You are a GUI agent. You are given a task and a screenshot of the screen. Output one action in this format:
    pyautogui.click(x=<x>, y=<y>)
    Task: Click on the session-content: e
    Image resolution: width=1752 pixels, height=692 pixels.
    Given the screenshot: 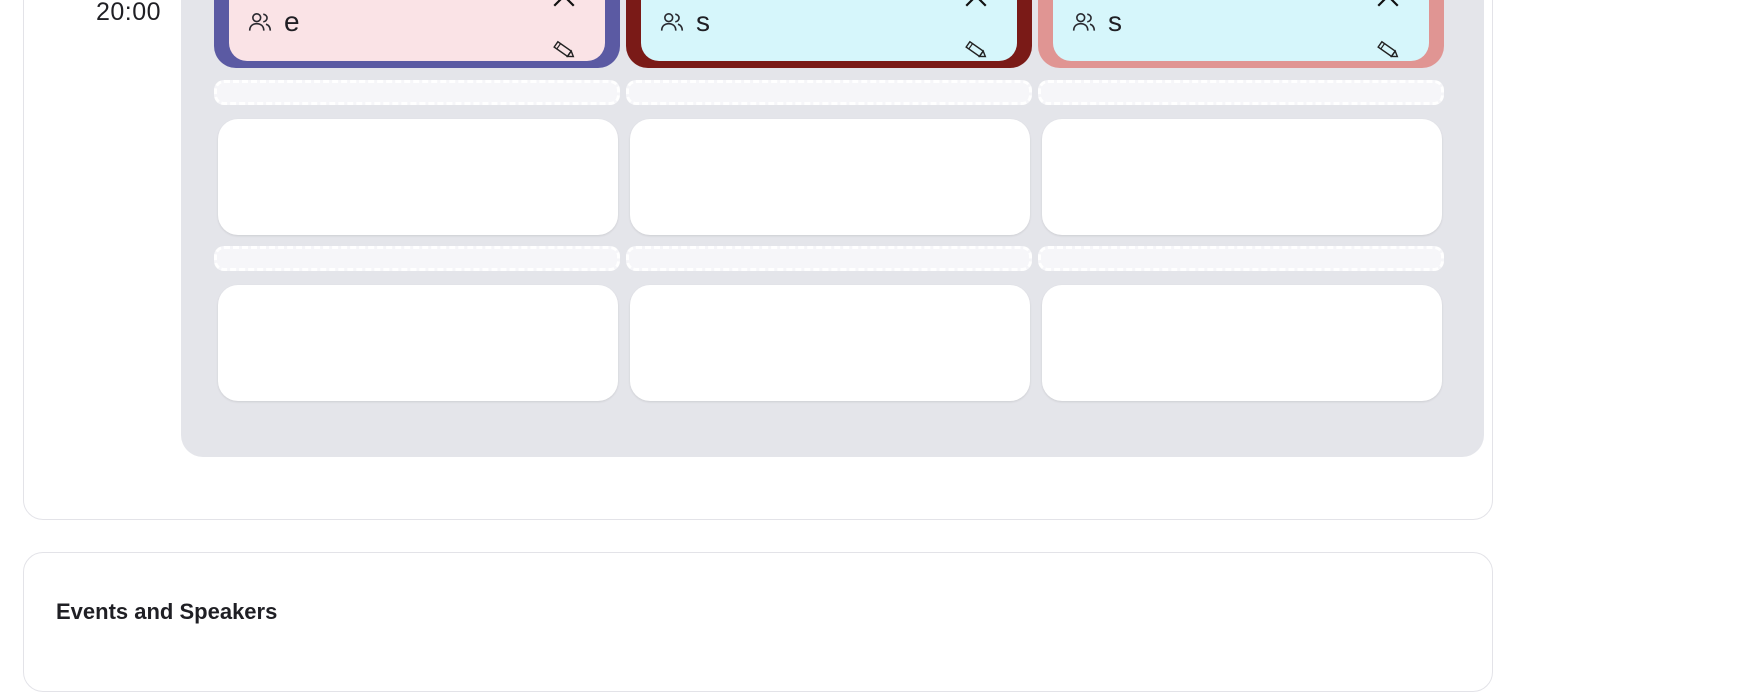 What is the action you would take?
    pyautogui.click(x=417, y=30)
    